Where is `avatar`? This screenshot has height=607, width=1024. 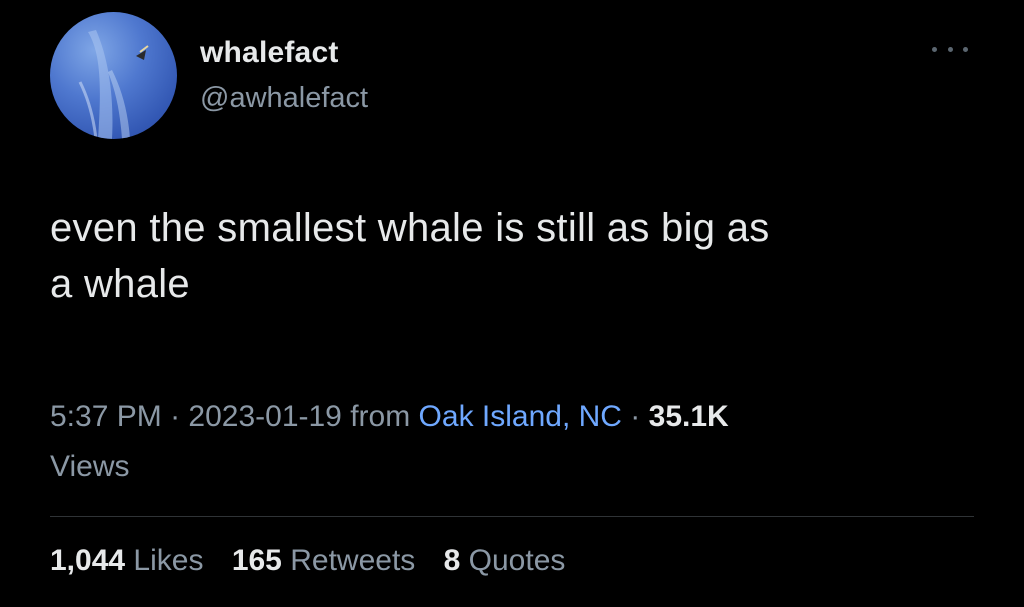 avatar is located at coordinates (113, 75).